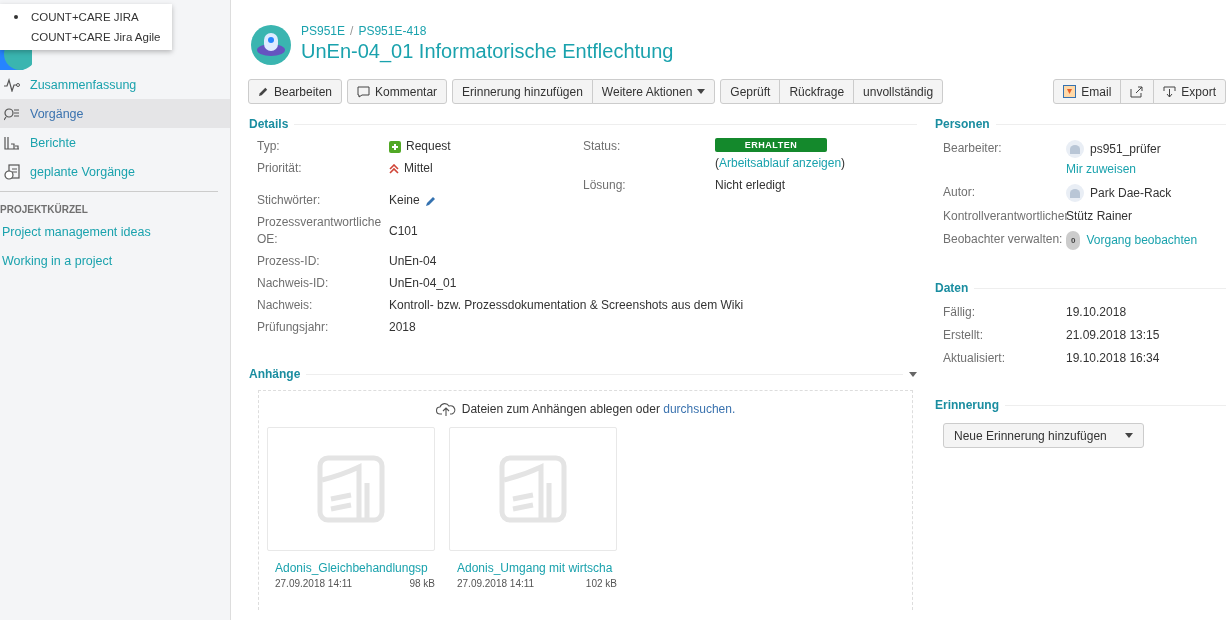 Image resolution: width=1226 pixels, height=620 pixels. What do you see at coordinates (537, 568) in the screenshot?
I see `file-name-link: Adonis_Umgang mit wirtscha` at bounding box center [537, 568].